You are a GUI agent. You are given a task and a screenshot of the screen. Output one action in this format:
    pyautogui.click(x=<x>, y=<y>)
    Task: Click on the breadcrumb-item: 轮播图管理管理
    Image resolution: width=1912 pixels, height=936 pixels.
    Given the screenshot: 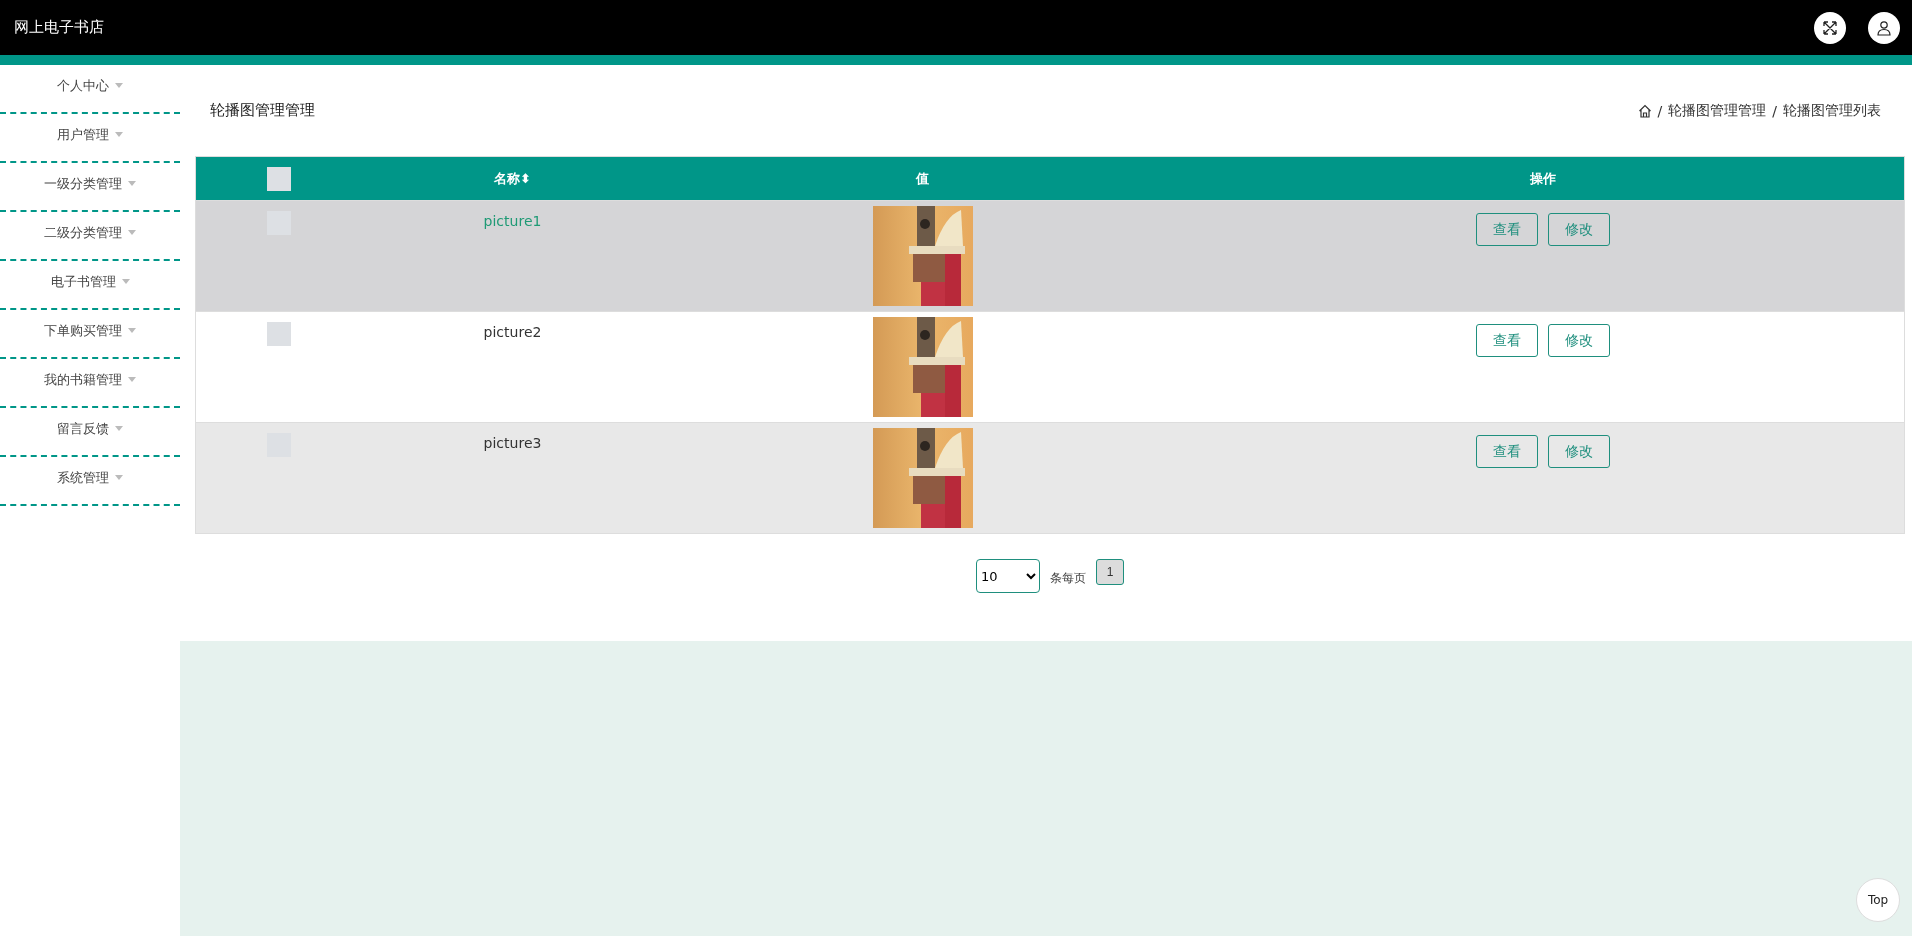 What is the action you would take?
    pyautogui.click(x=1717, y=110)
    